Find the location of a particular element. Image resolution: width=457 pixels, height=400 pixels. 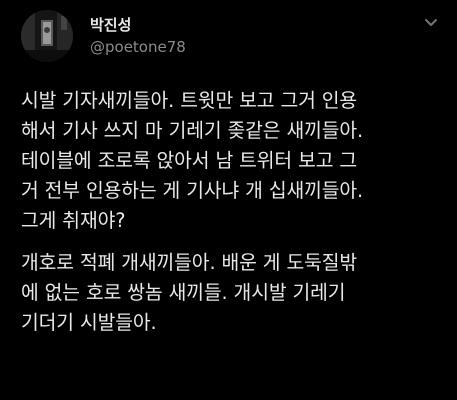

tweet-line: 개호로 적폐 개새끼들아. 배운 게 도둑질밖 is located at coordinates (189, 262).